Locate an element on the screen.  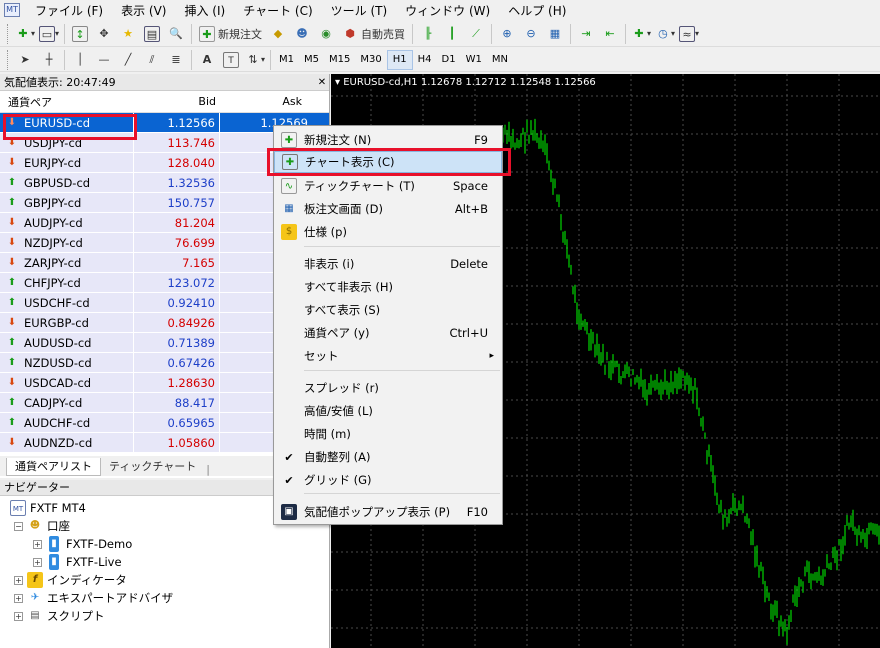
channel-icon: ⫽ is located at coordinates (152, 59).